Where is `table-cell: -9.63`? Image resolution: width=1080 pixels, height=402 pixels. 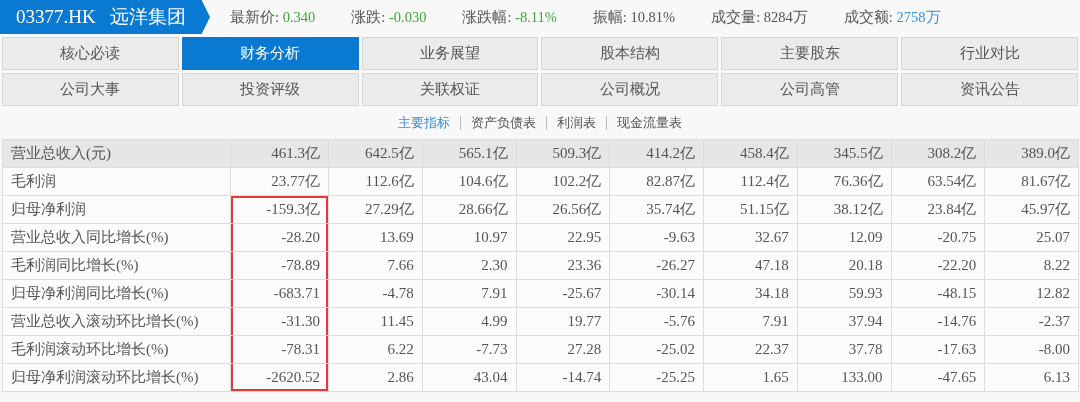 table-cell: -9.63 is located at coordinates (657, 238).